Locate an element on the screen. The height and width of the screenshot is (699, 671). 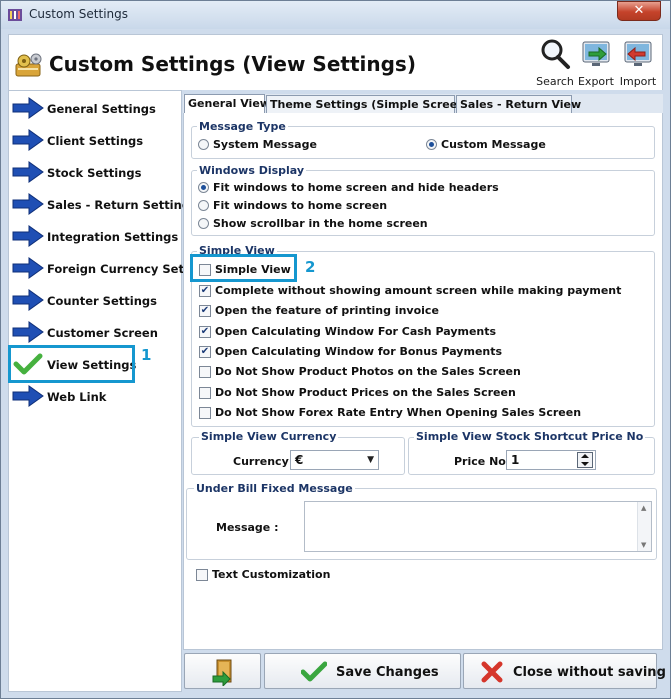
door-exit-icon is located at coordinates (222, 672).